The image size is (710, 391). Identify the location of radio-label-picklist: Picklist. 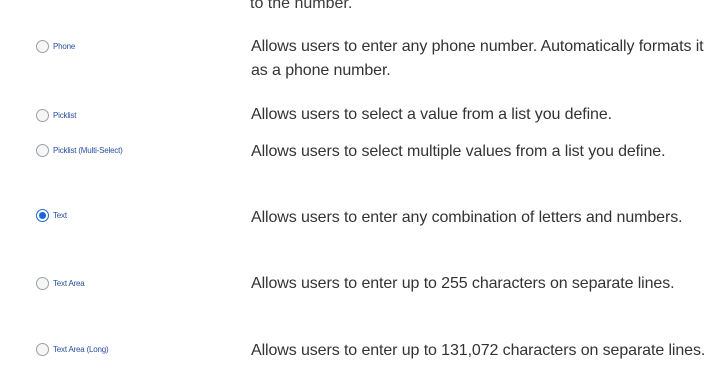
(64, 115).